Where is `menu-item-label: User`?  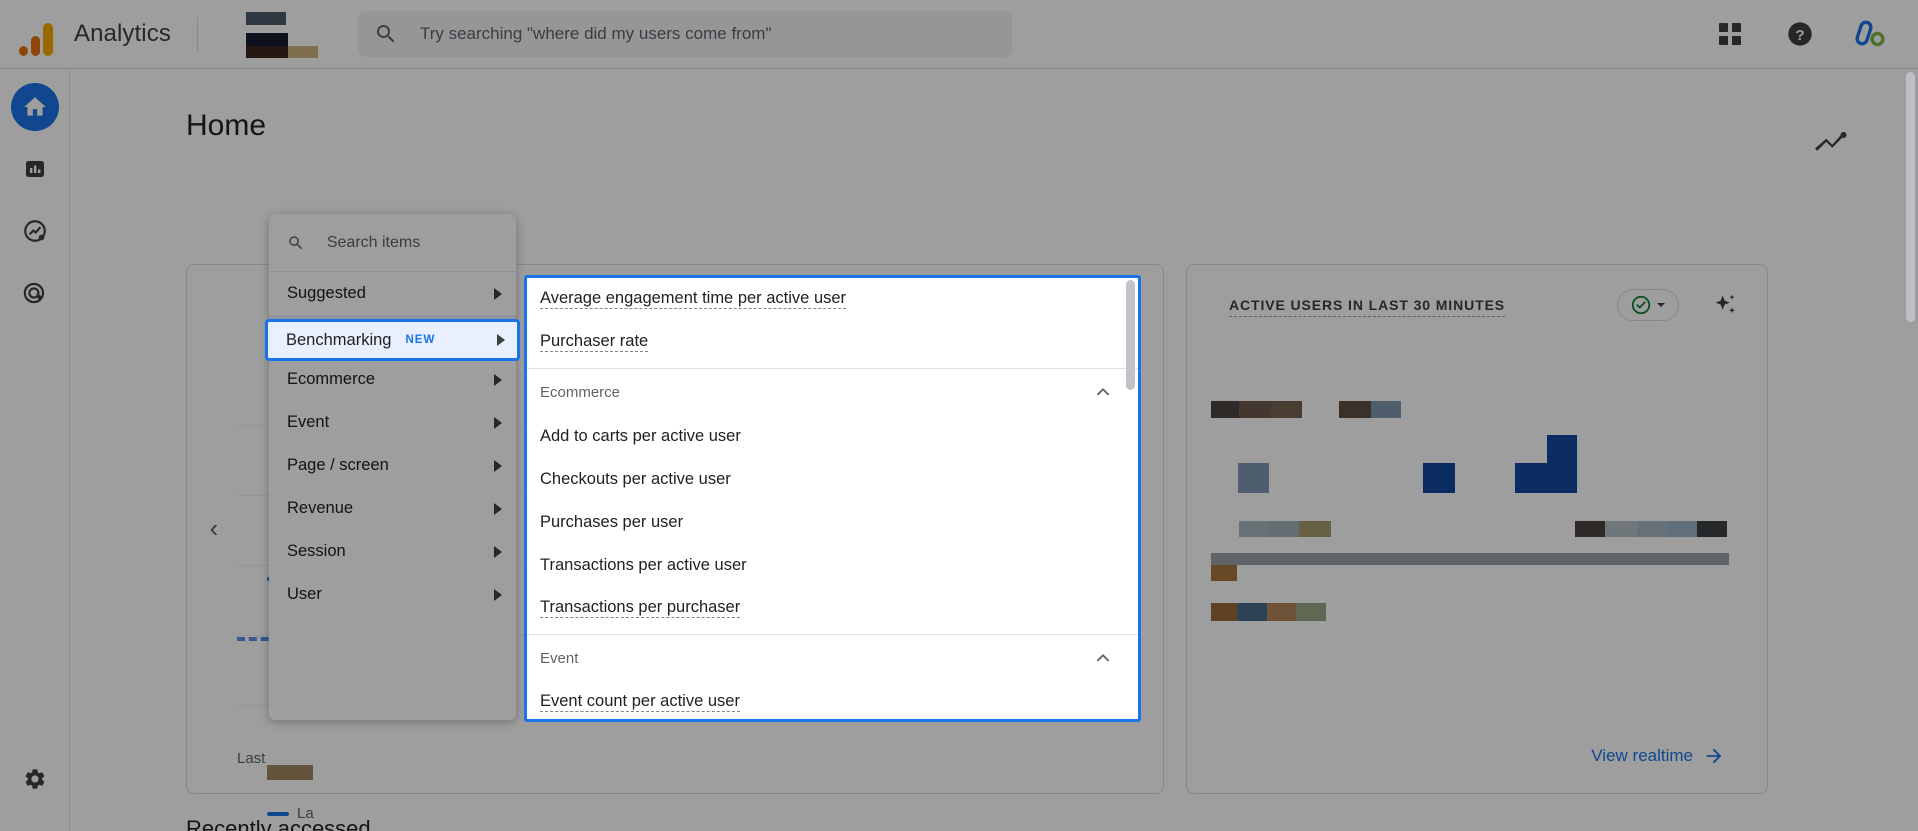 menu-item-label: User is located at coordinates (304, 594).